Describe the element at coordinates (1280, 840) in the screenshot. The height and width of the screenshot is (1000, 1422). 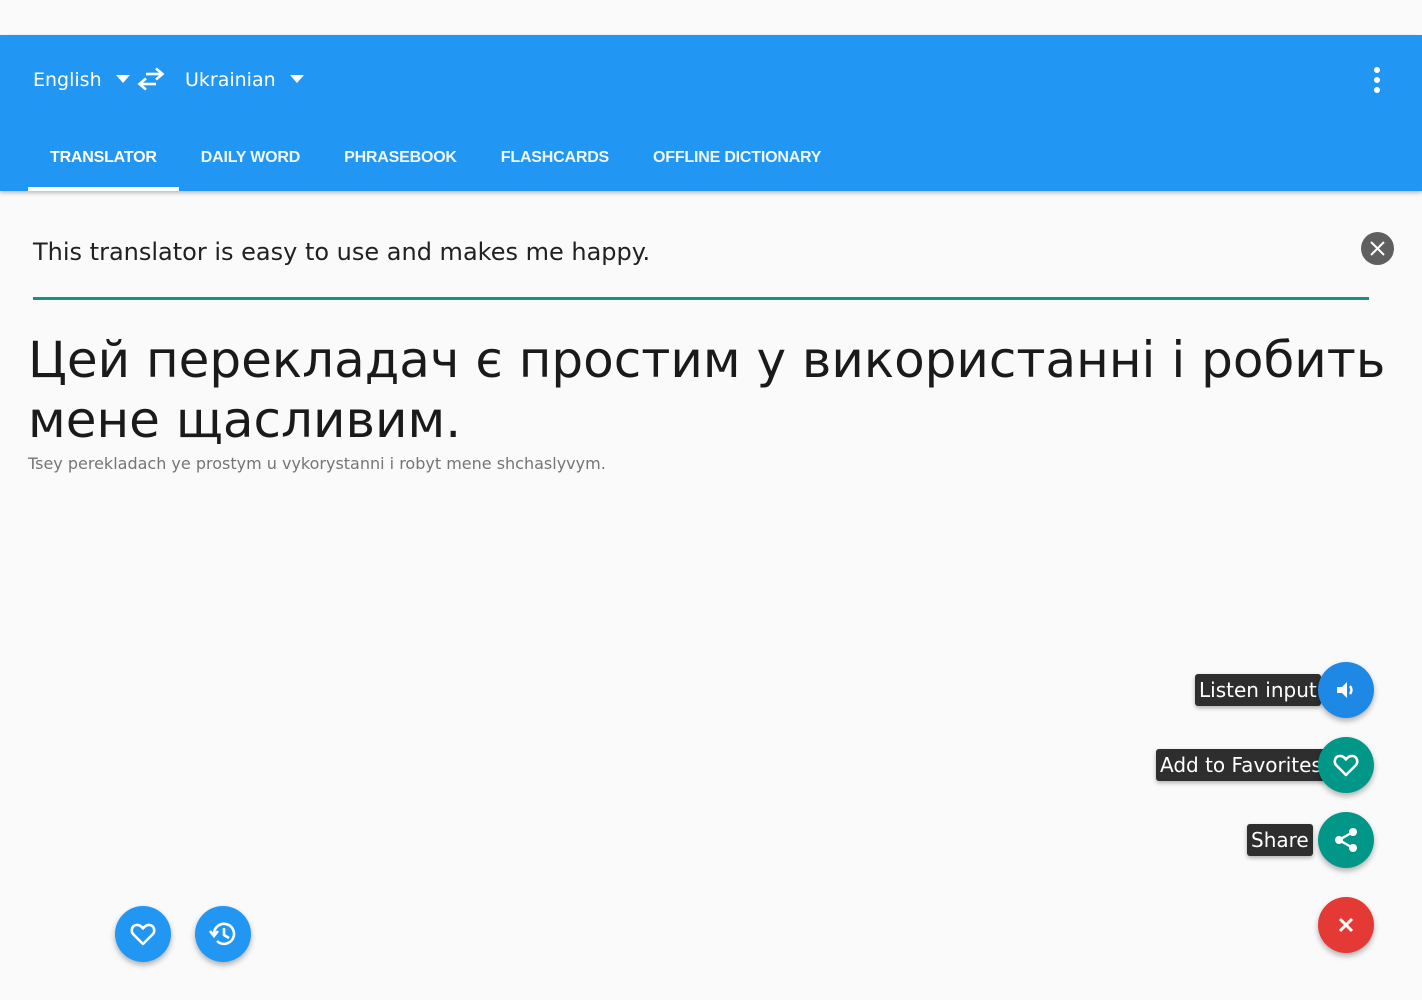
I see `share-label: Share` at that location.